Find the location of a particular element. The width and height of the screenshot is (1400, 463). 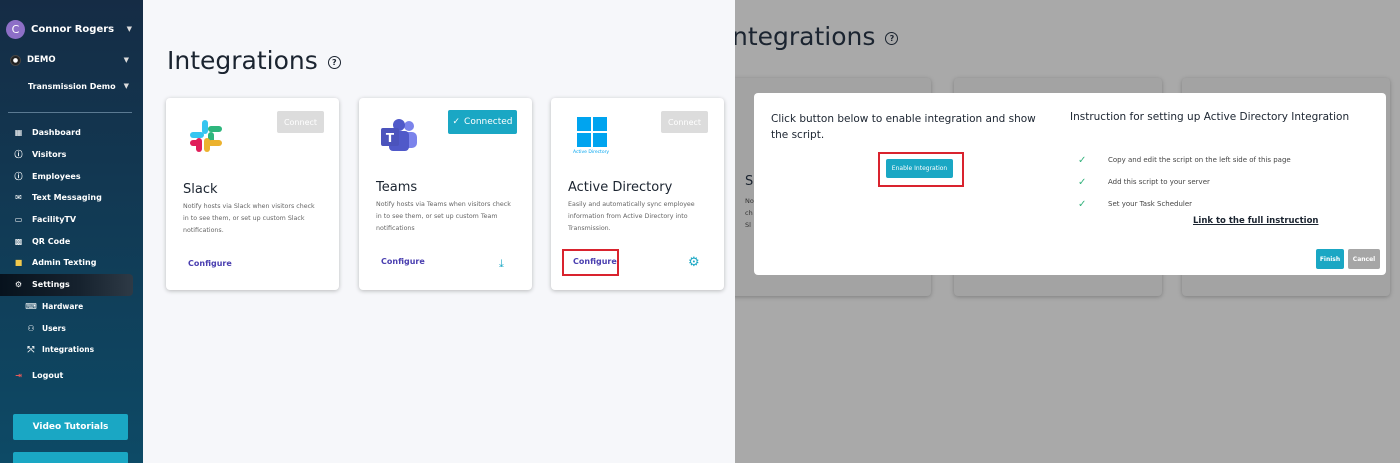

page-title-text: Integrations is located at coordinates (242, 60).